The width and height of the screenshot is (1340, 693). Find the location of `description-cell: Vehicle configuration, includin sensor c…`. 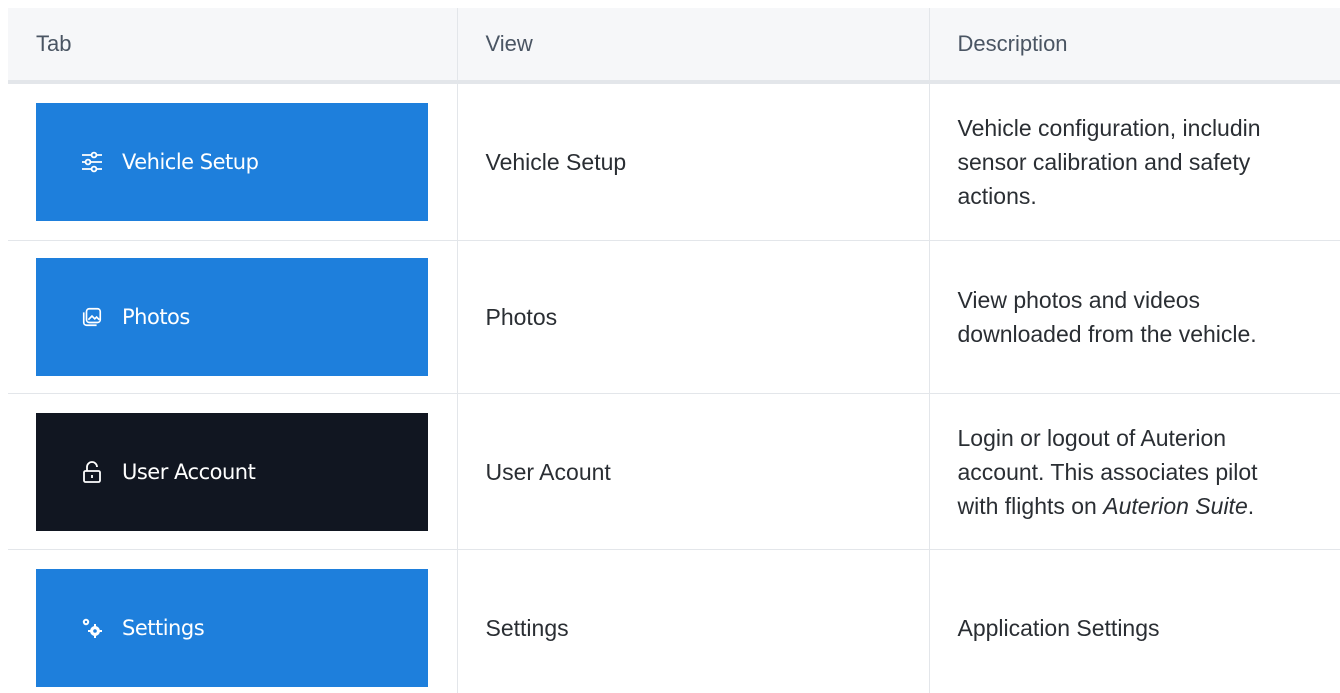

description-cell: Vehicle configuration, includin sensor c… is located at coordinates (1134, 161).